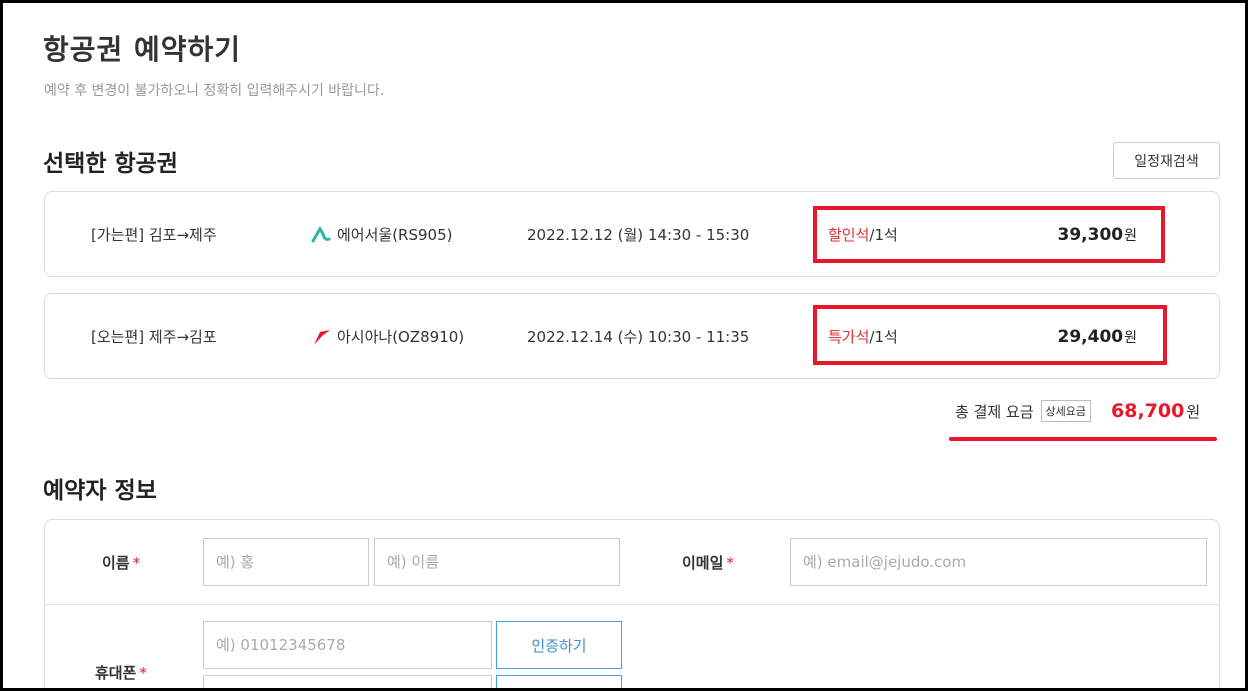 This screenshot has height=691, width=1248. Describe the element at coordinates (154, 337) in the screenshot. I see `flight-route: [오는편] 제주→김포` at that location.